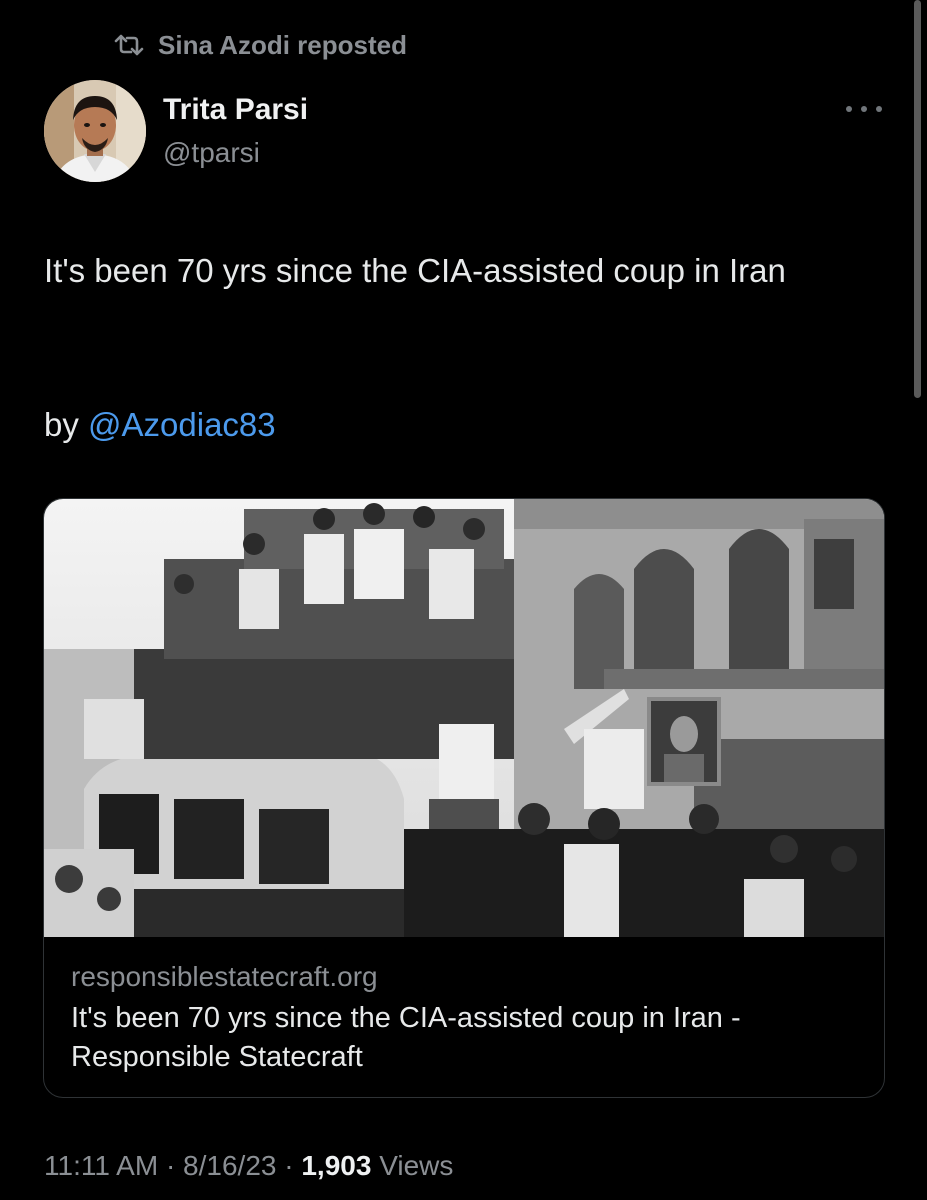 This screenshot has width=927, height=1200. What do you see at coordinates (101, 1165) in the screenshot?
I see `tweet-time: 11:11 AM` at bounding box center [101, 1165].